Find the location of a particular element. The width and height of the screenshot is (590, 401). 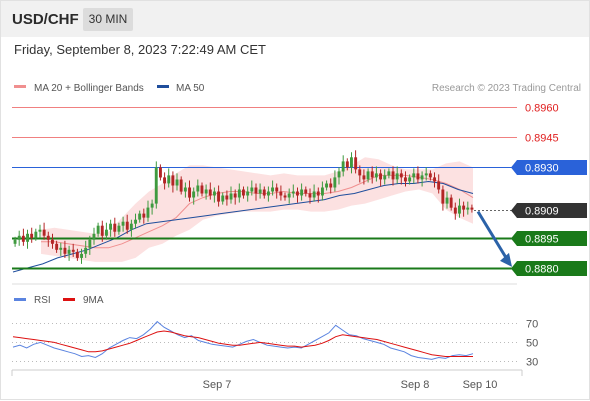

legend-swatch-9ma is located at coordinates (69, 299).